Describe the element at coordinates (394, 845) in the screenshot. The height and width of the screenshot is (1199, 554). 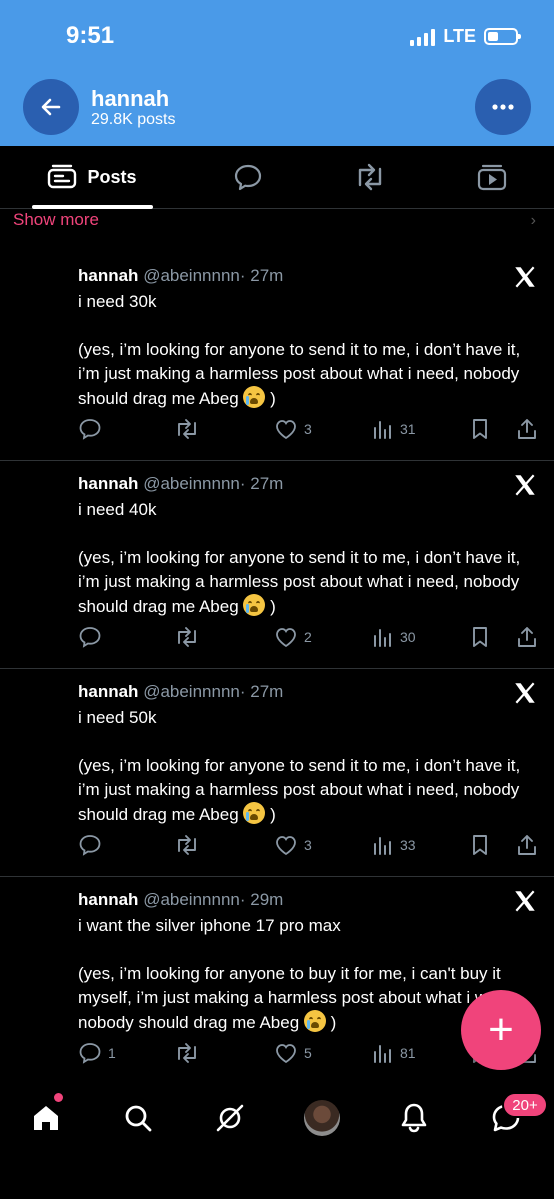
I see `views-button: 33` at that location.